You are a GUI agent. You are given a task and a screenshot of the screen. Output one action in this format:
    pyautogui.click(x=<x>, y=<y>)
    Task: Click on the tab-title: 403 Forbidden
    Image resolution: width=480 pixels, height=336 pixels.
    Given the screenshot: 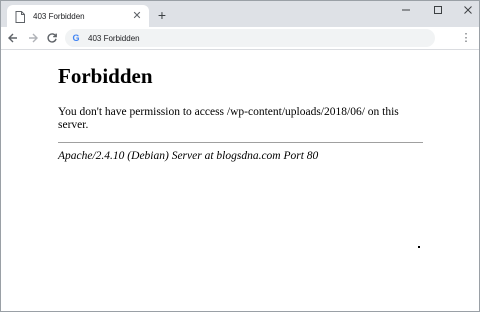 What is the action you would take?
    pyautogui.click(x=59, y=16)
    